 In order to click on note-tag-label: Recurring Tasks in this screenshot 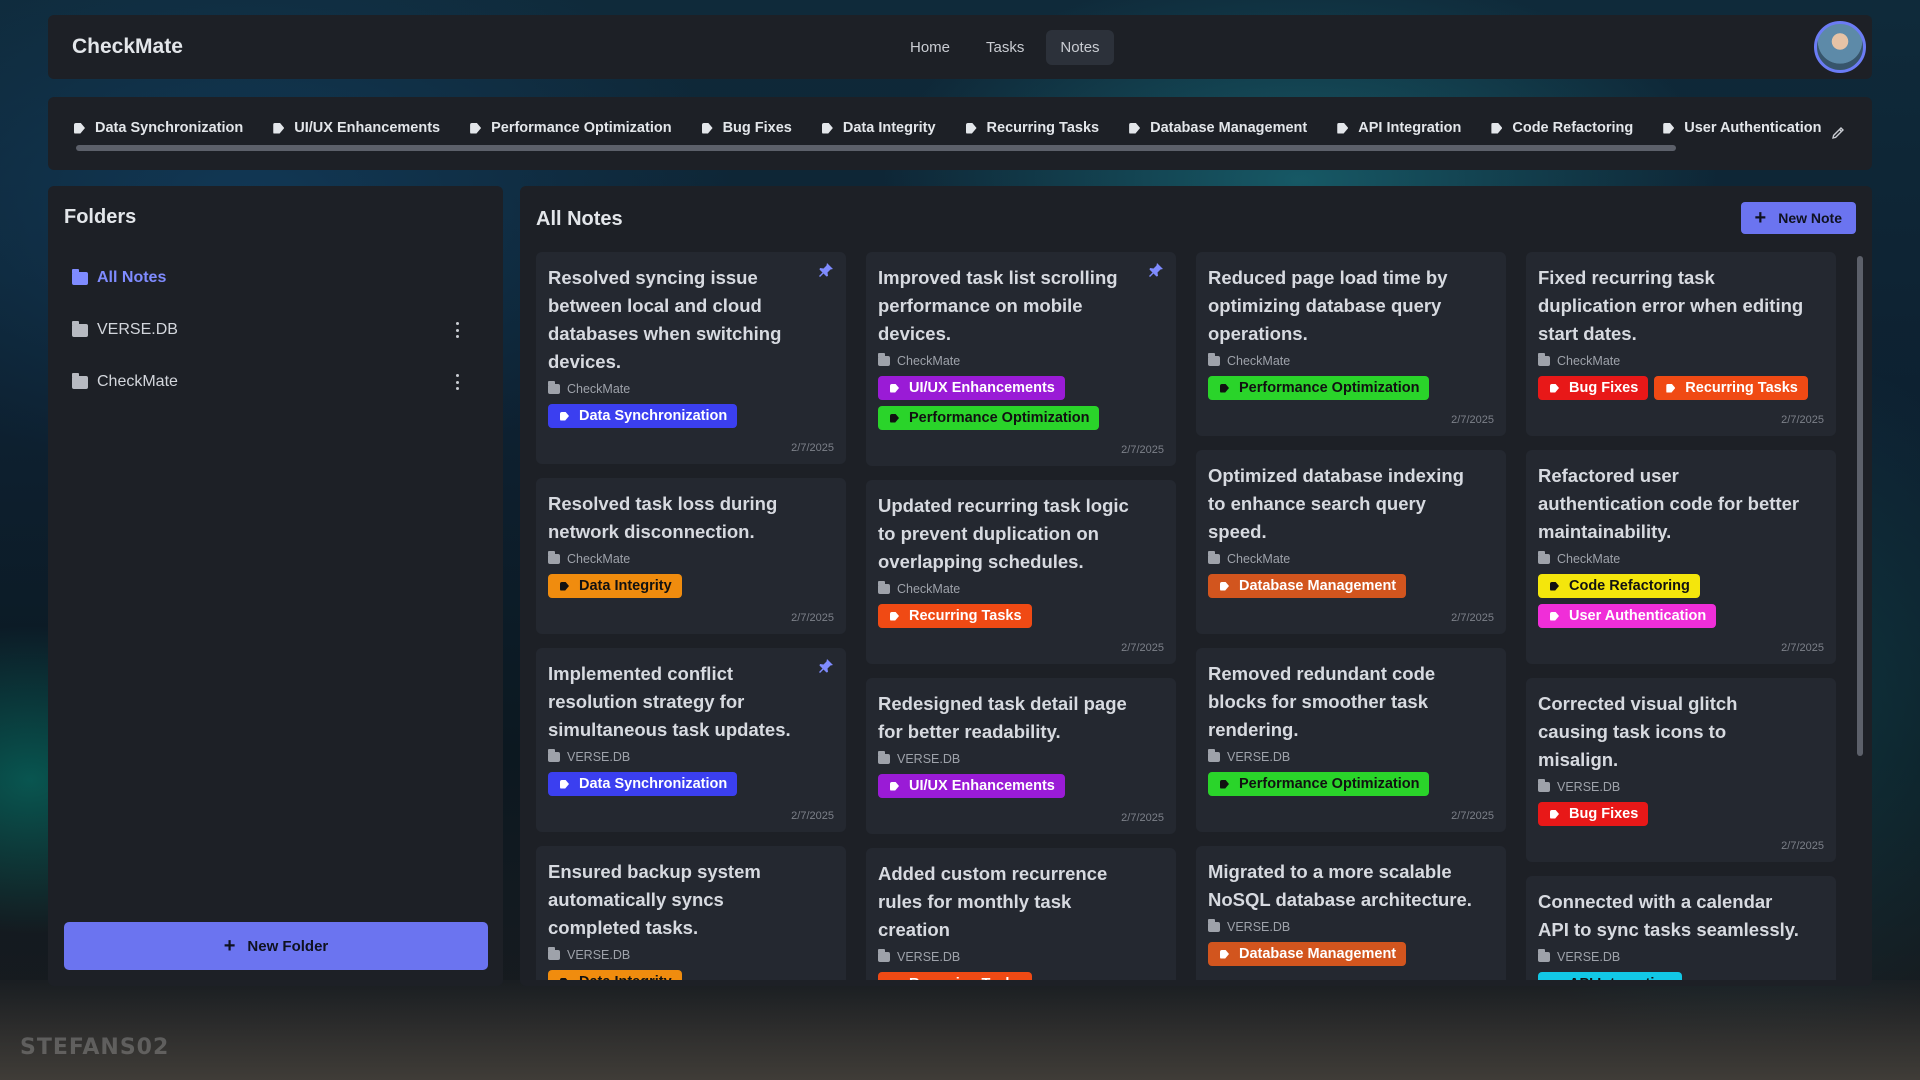, I will do `click(965, 978)`.